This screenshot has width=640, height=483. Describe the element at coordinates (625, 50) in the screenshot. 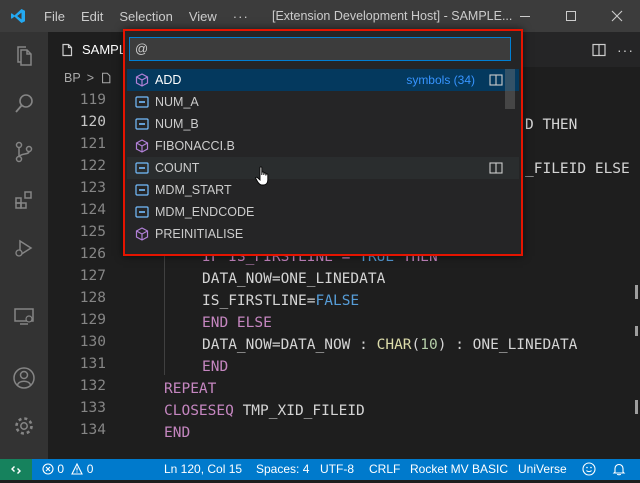

I see `more-actions-icon: ···` at that location.